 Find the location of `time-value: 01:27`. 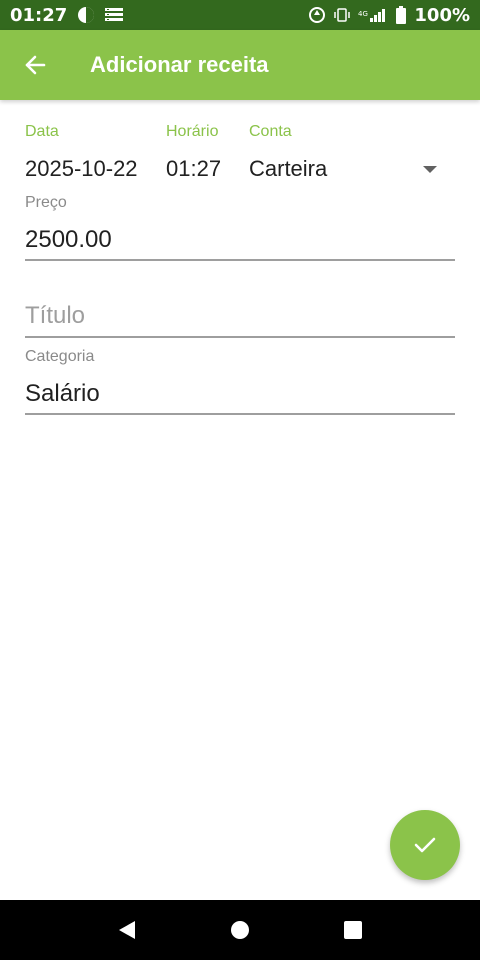

time-value: 01:27 is located at coordinates (193, 169).